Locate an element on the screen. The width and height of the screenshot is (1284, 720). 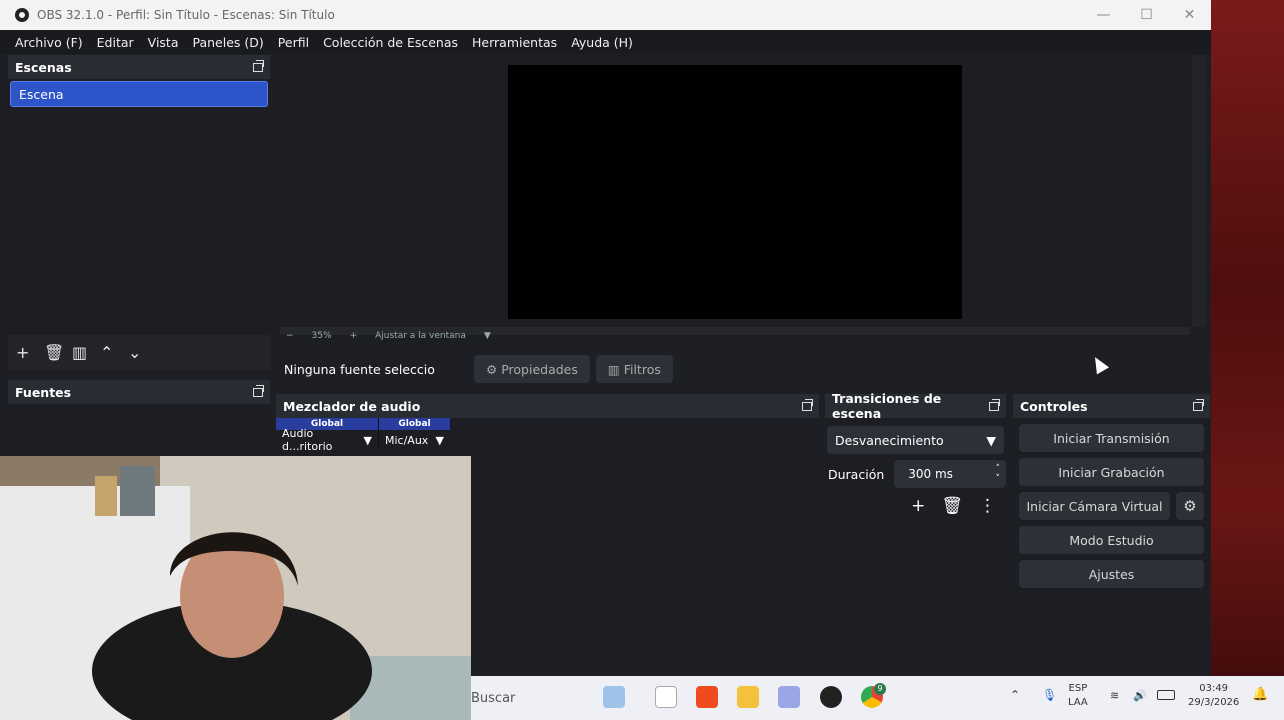
menu-vista: Vista is located at coordinates (163, 42).